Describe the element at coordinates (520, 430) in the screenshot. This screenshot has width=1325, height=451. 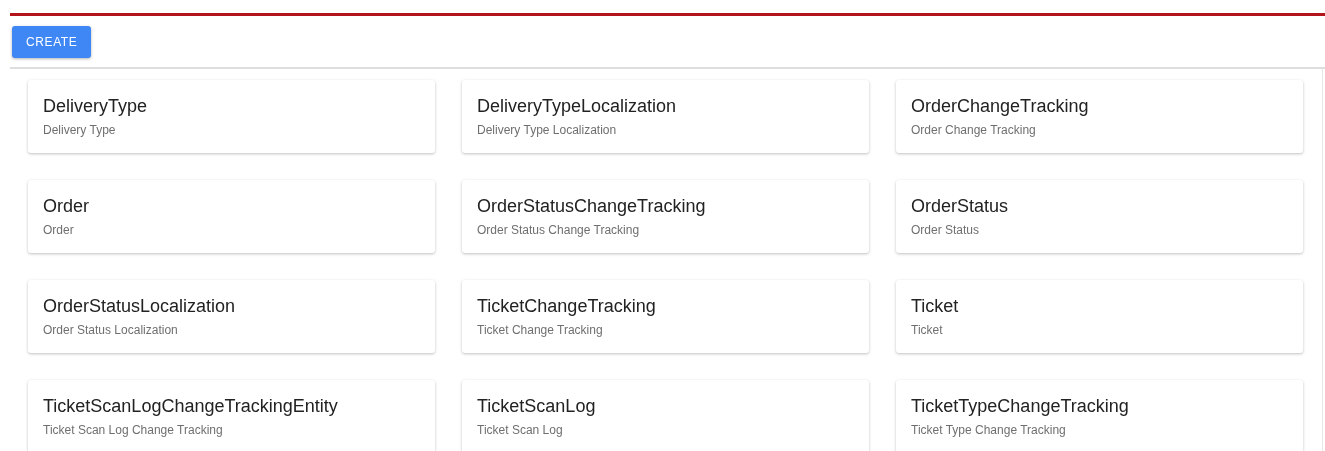
I see `card-subtitle: Ticket Scan Log` at that location.